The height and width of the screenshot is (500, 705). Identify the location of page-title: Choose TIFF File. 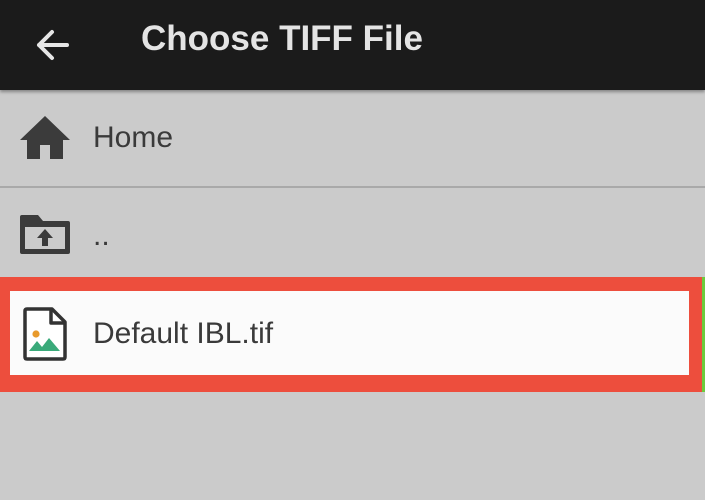
(282, 38).